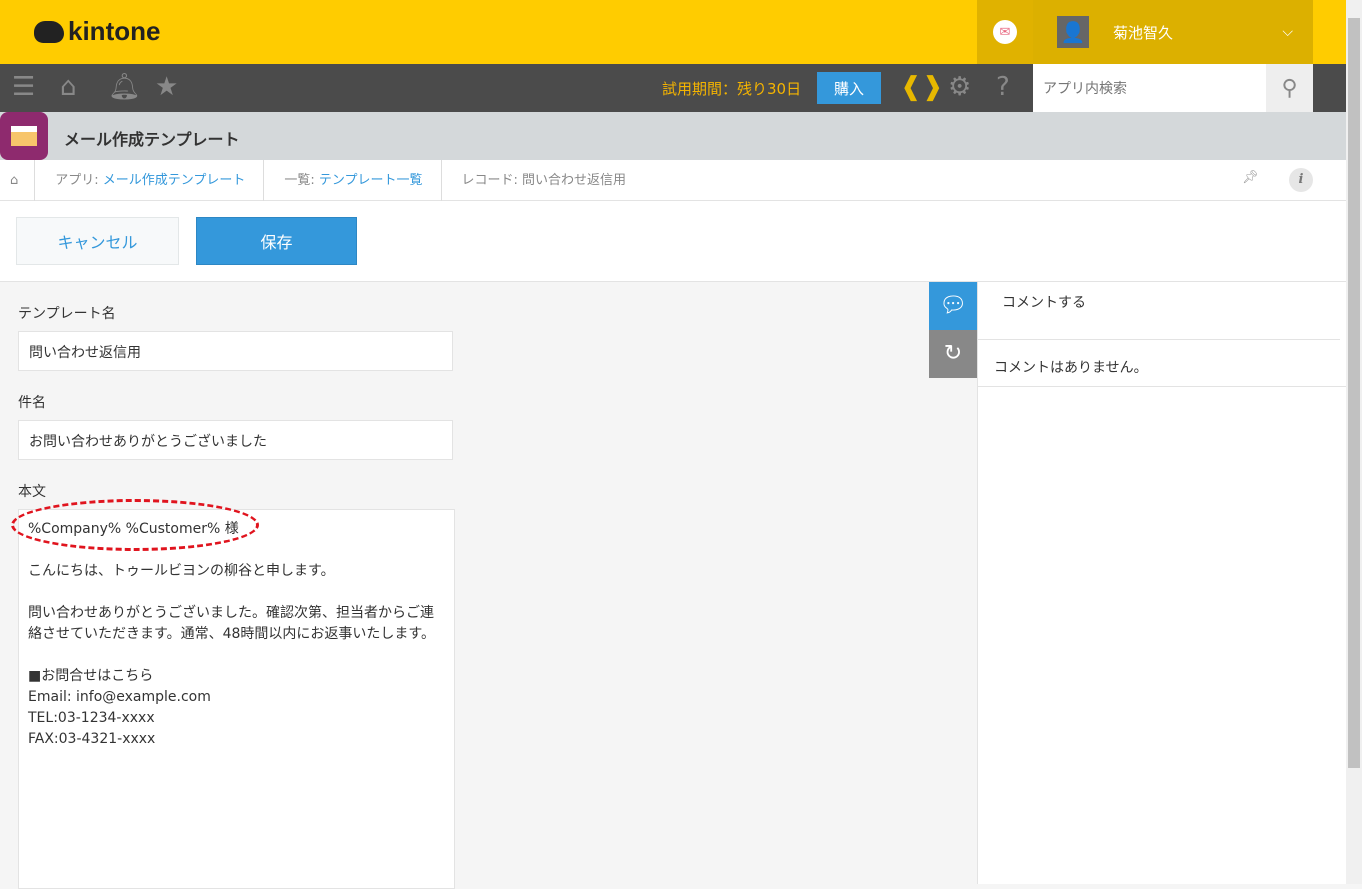 The image size is (1362, 889). I want to click on comment-input: コメントする, so click(1159, 311).